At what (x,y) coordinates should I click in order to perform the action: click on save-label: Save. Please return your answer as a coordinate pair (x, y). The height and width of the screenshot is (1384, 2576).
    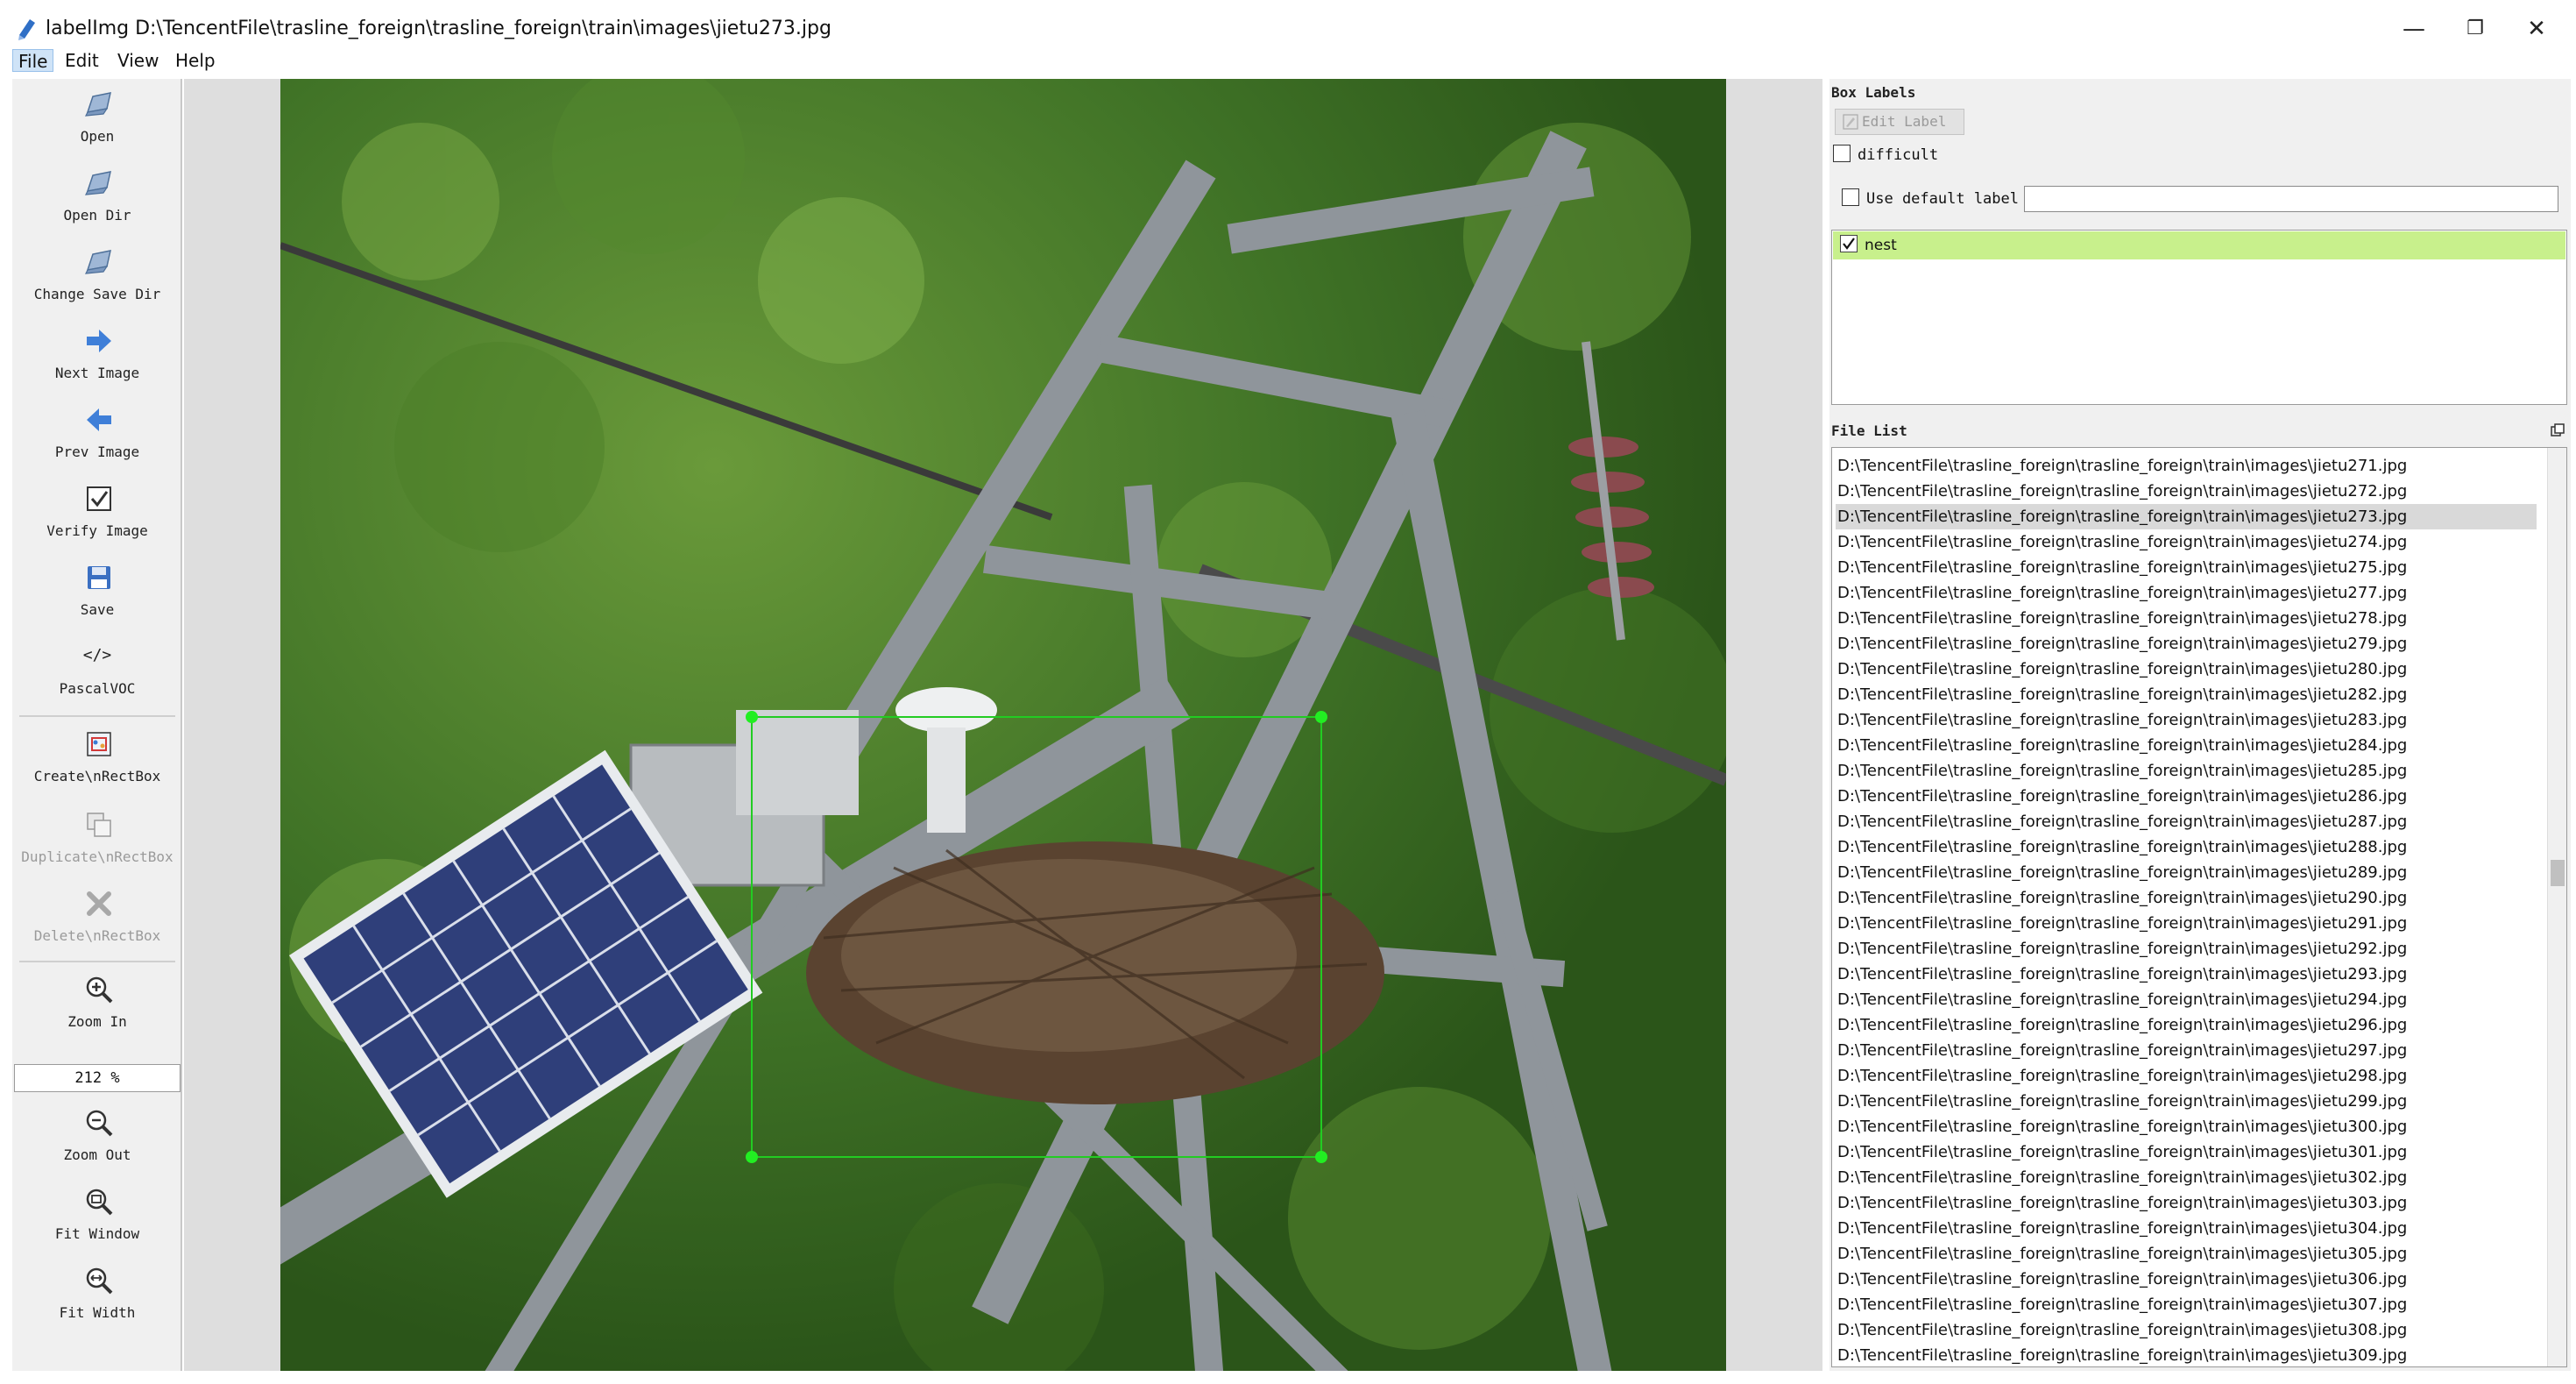
    Looking at the image, I should click on (97, 609).